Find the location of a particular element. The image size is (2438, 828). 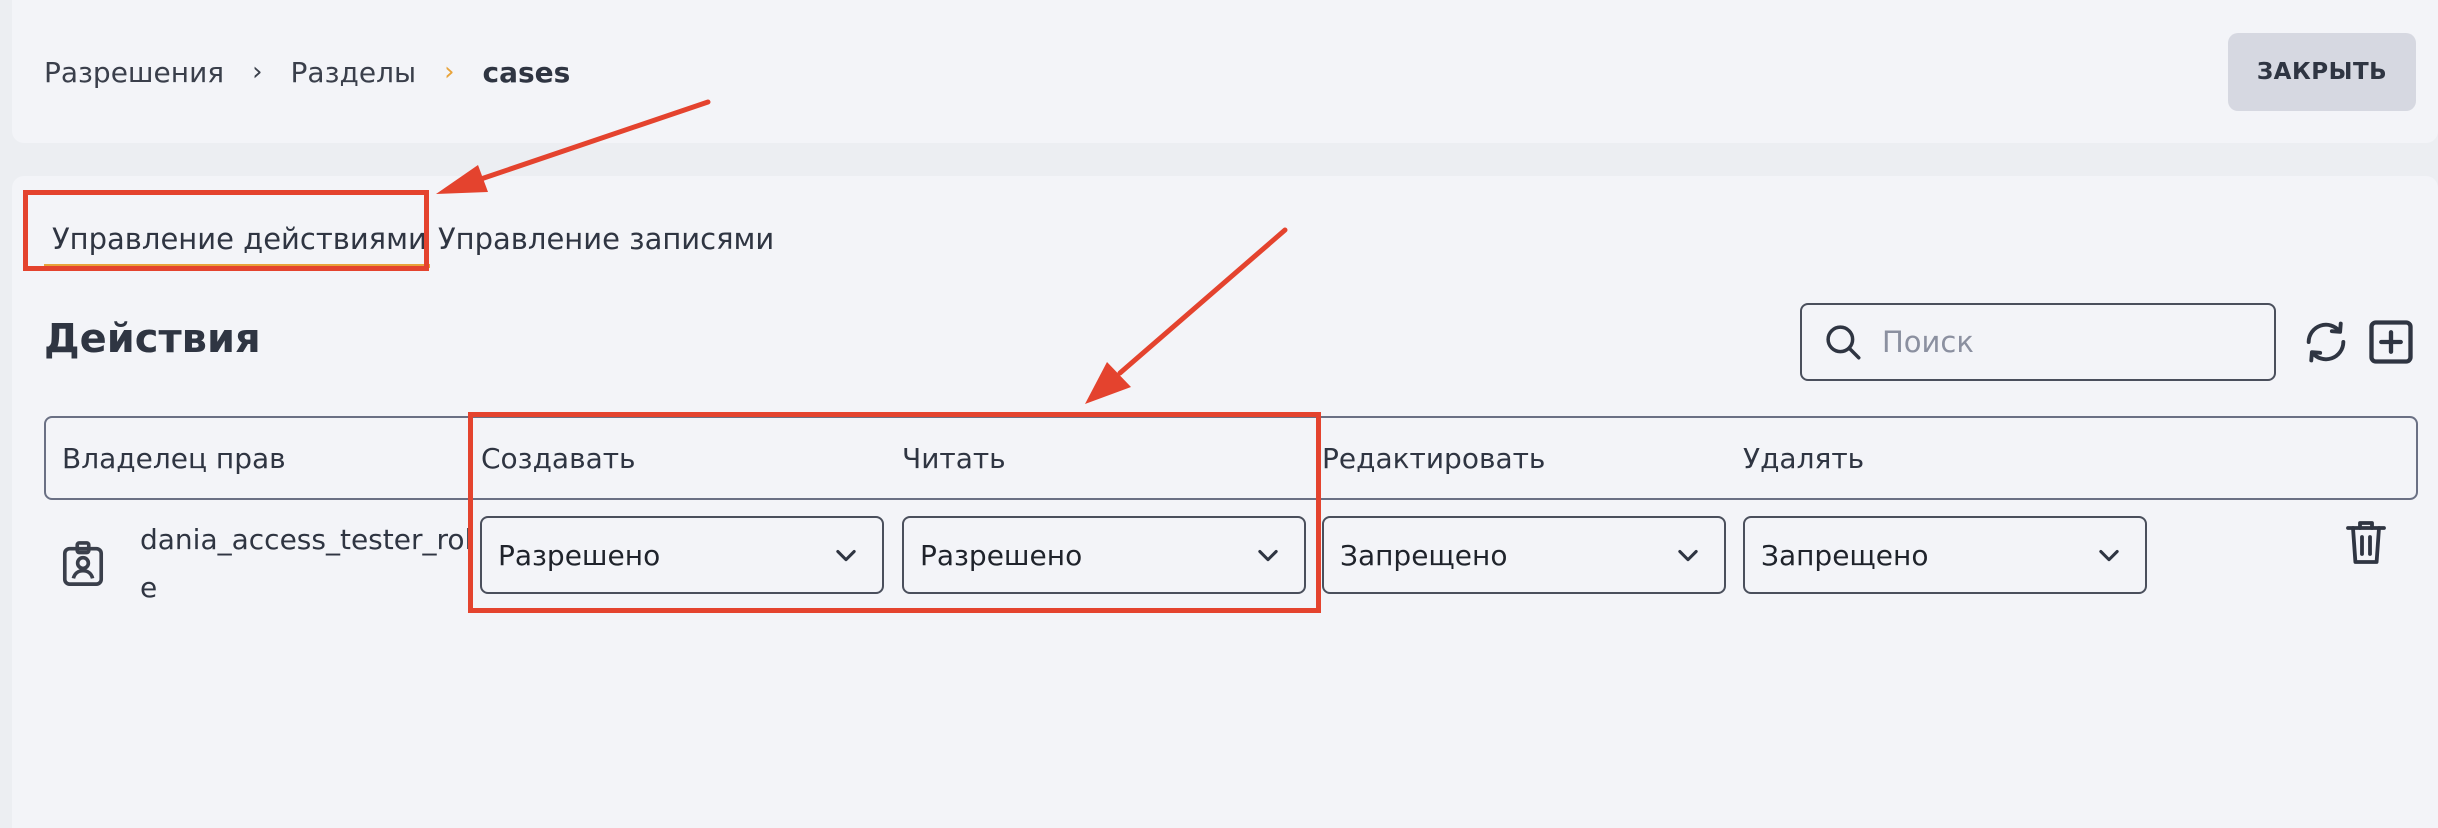

annotation-arrow-head is located at coordinates (462, 179).